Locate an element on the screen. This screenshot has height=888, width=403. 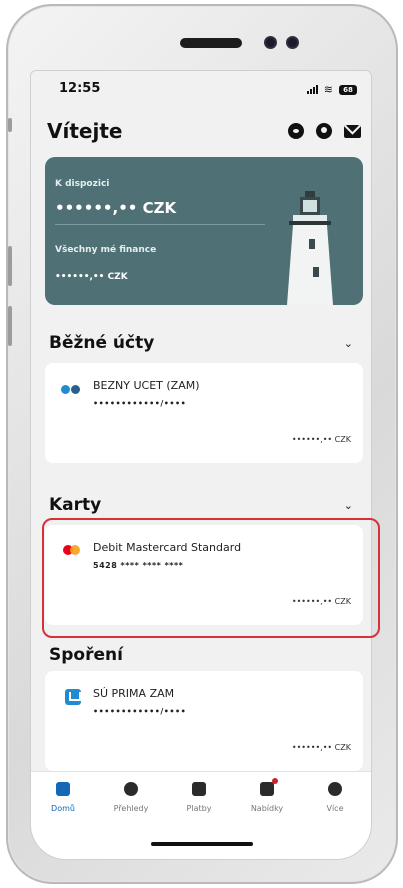
mail-icon is located at coordinates (352, 131).